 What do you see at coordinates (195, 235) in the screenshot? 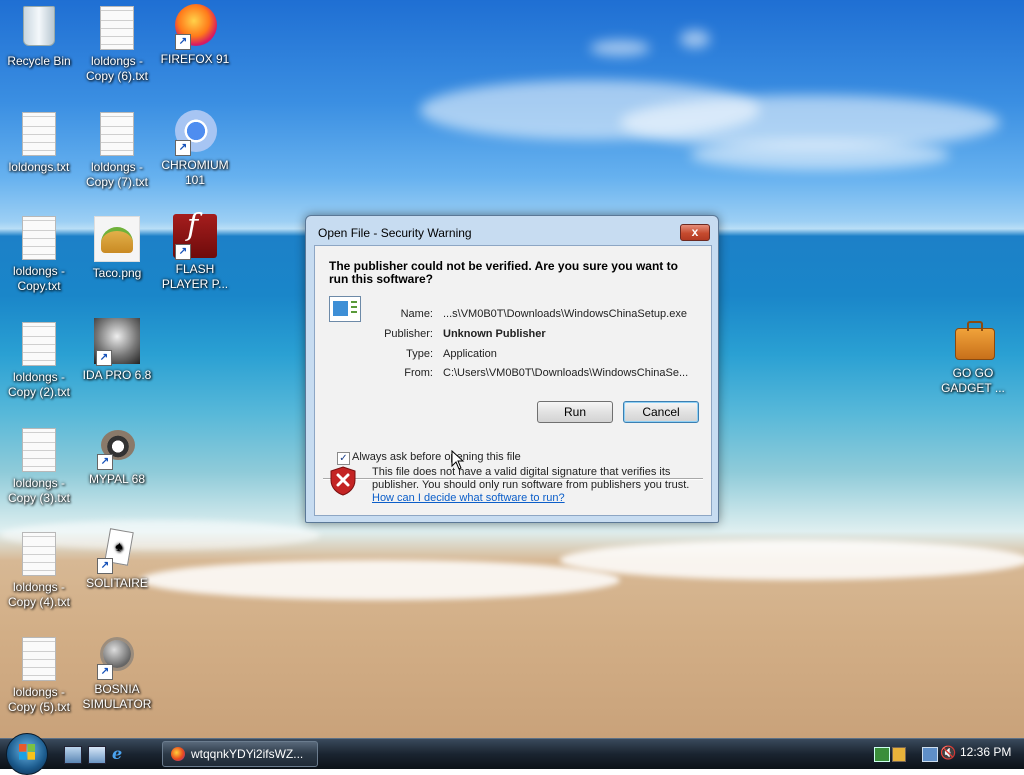
I see `flash-player-icon: f ↗` at bounding box center [195, 235].